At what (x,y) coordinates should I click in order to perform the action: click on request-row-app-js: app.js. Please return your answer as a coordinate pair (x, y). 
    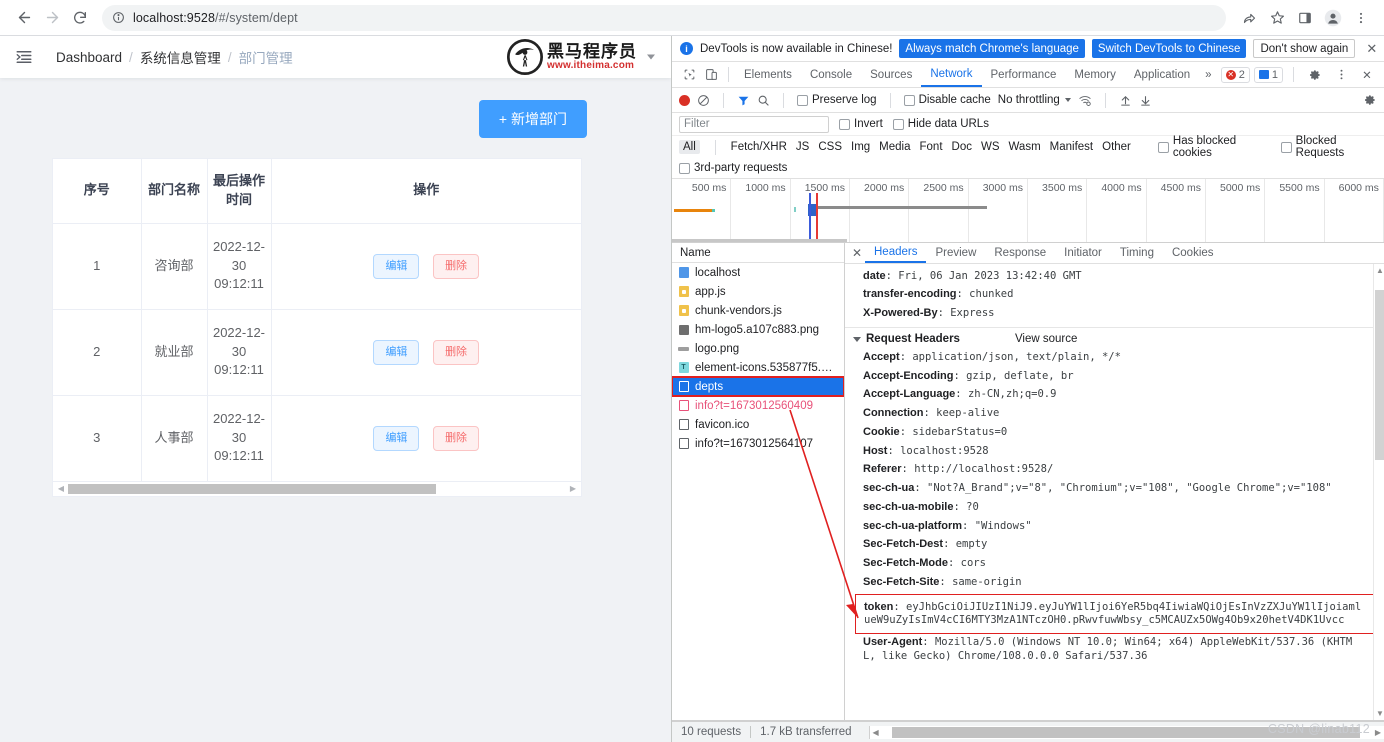
    Looking at the image, I should click on (758, 291).